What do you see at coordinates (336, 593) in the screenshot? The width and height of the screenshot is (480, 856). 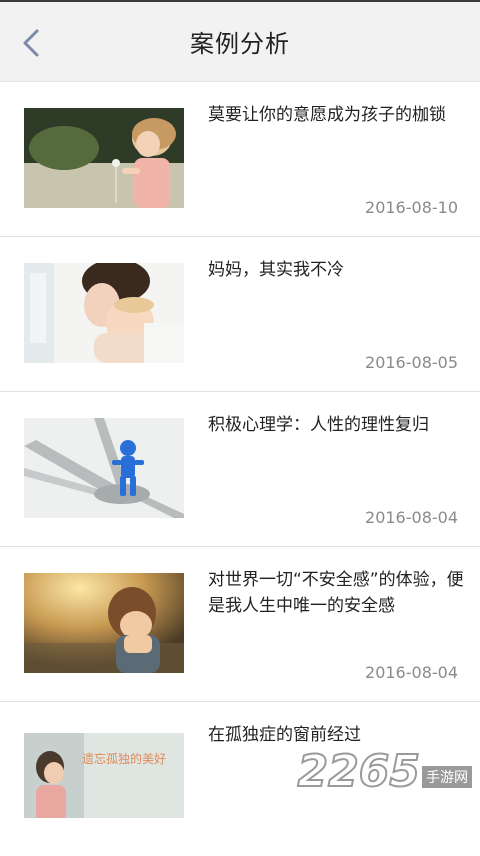 I see `article-title: 对世界一切“不安全感”的体验，便是我人生中唯一的安全感` at bounding box center [336, 593].